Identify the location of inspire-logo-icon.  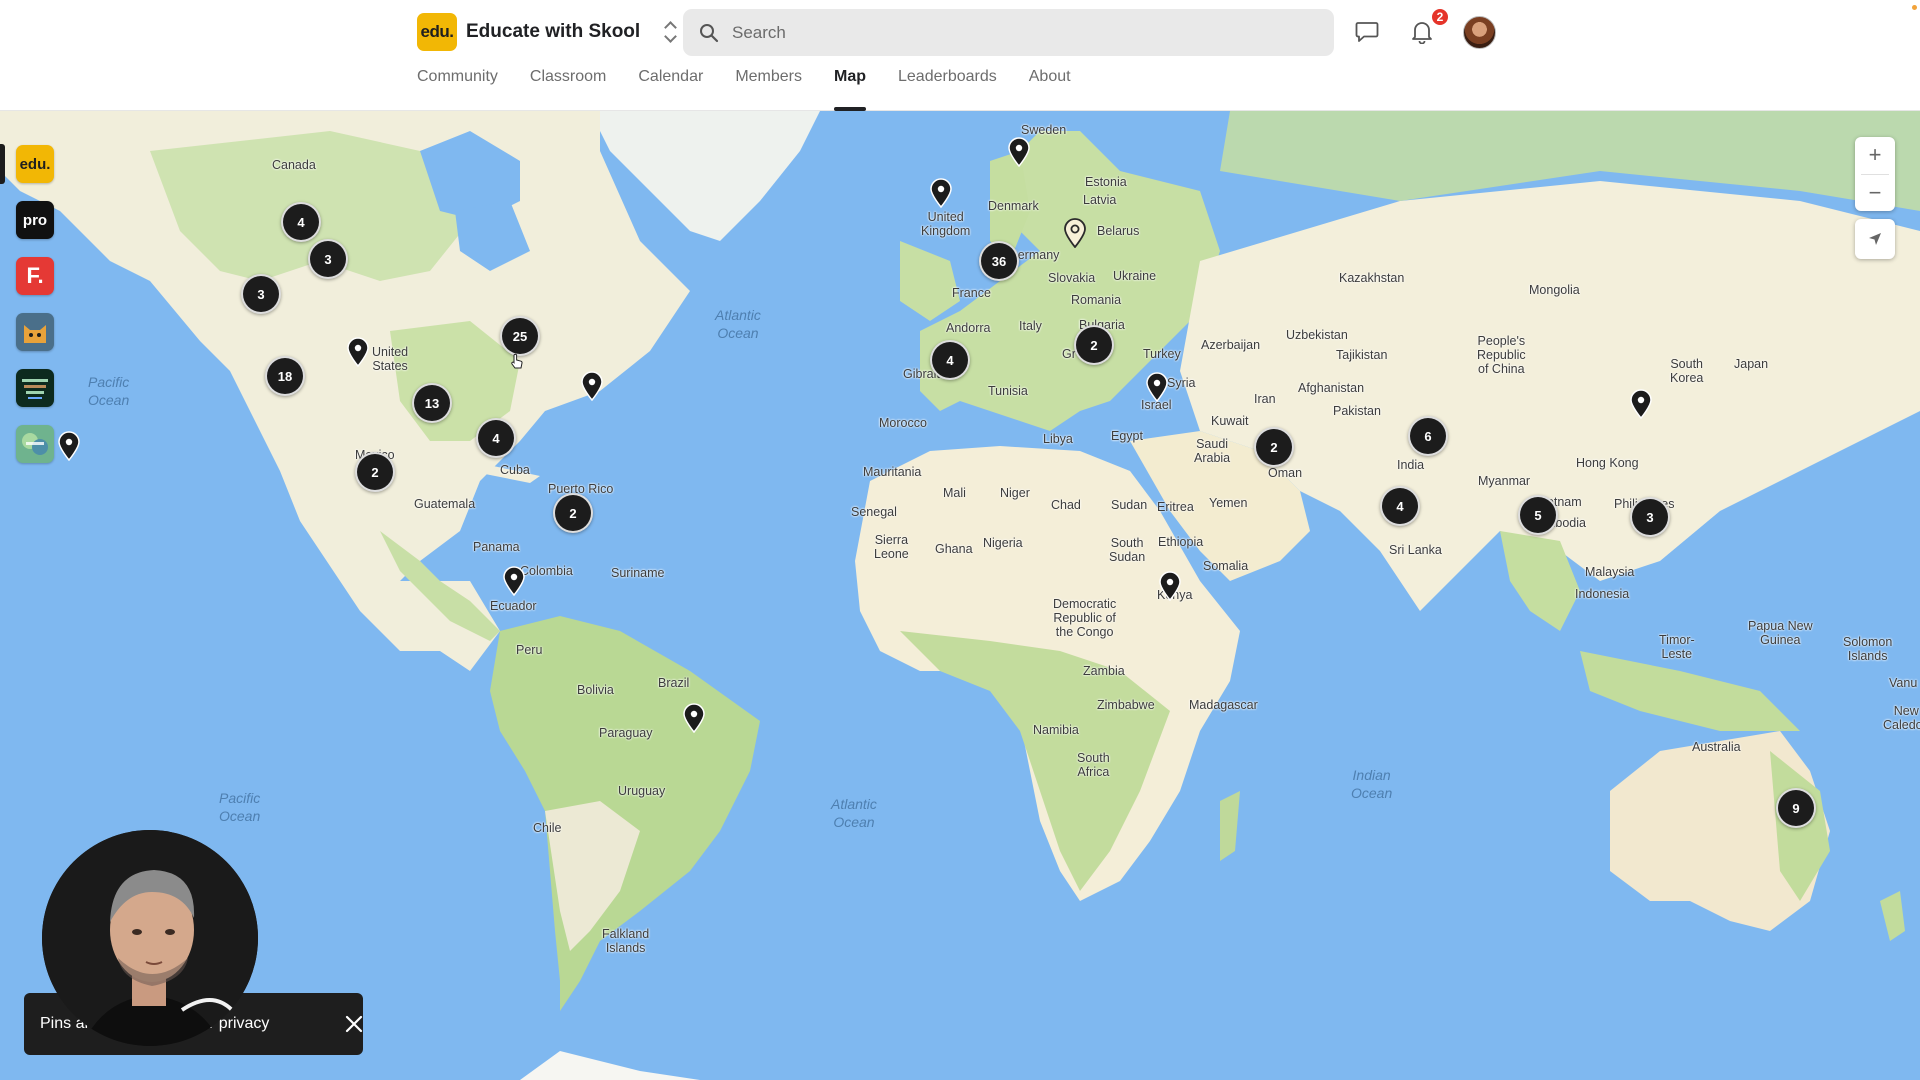
(35, 389).